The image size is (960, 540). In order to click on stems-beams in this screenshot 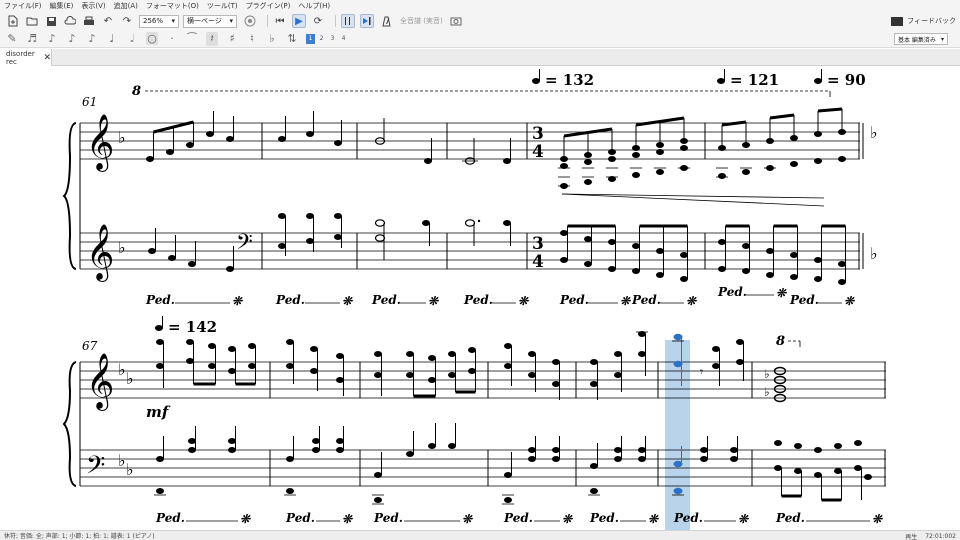, I will do `click(706, 253)`.